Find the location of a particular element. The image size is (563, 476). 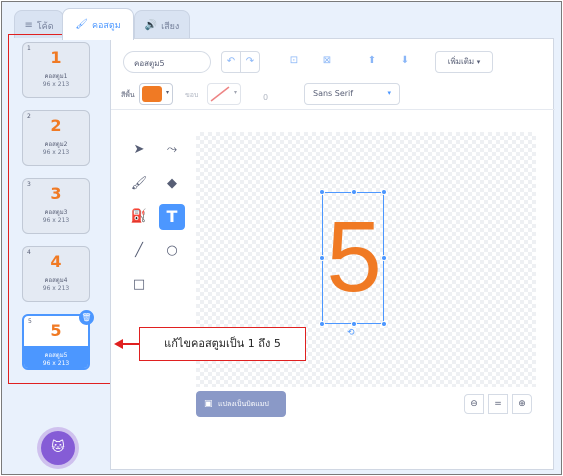

square-icon: □ is located at coordinates (139, 284).